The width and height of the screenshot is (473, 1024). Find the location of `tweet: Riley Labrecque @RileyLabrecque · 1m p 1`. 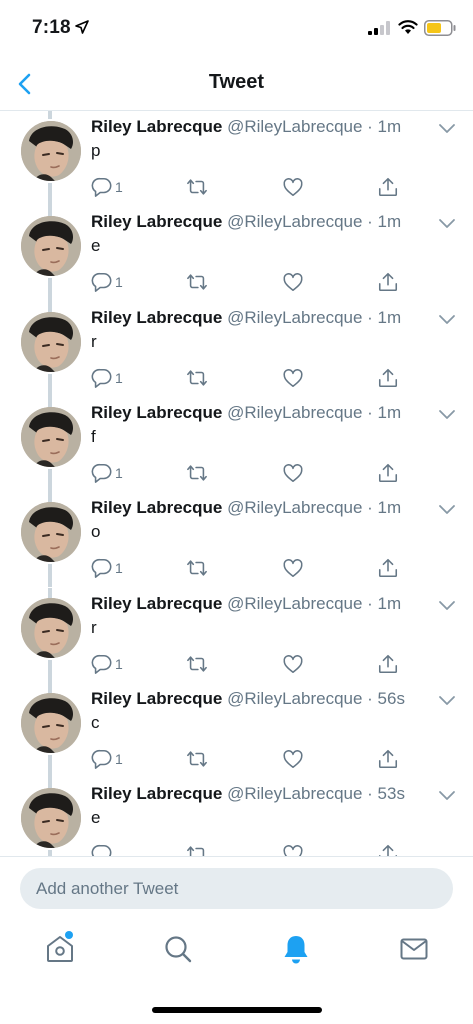

tweet: Riley Labrecque @RileyLabrecque · 1m p 1 is located at coordinates (236, 159).